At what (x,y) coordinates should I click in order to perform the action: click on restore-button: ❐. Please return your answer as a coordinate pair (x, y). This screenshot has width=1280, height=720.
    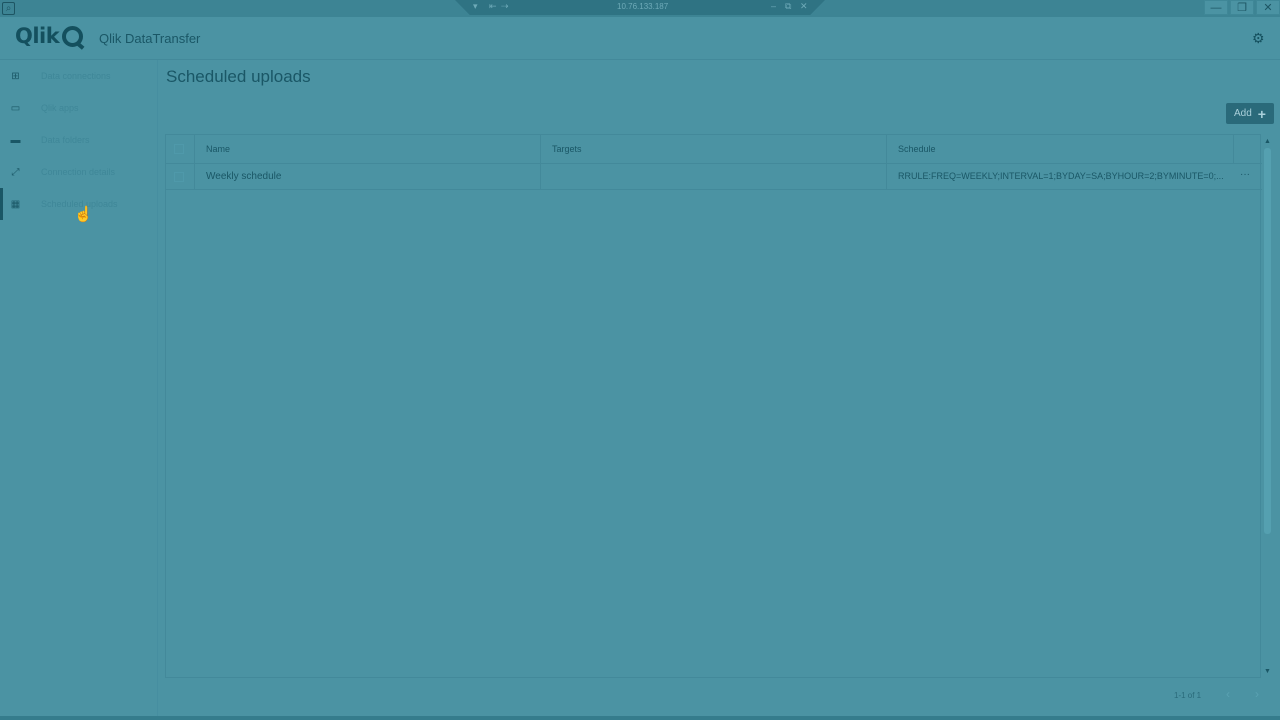
    Looking at the image, I should click on (1242, 7).